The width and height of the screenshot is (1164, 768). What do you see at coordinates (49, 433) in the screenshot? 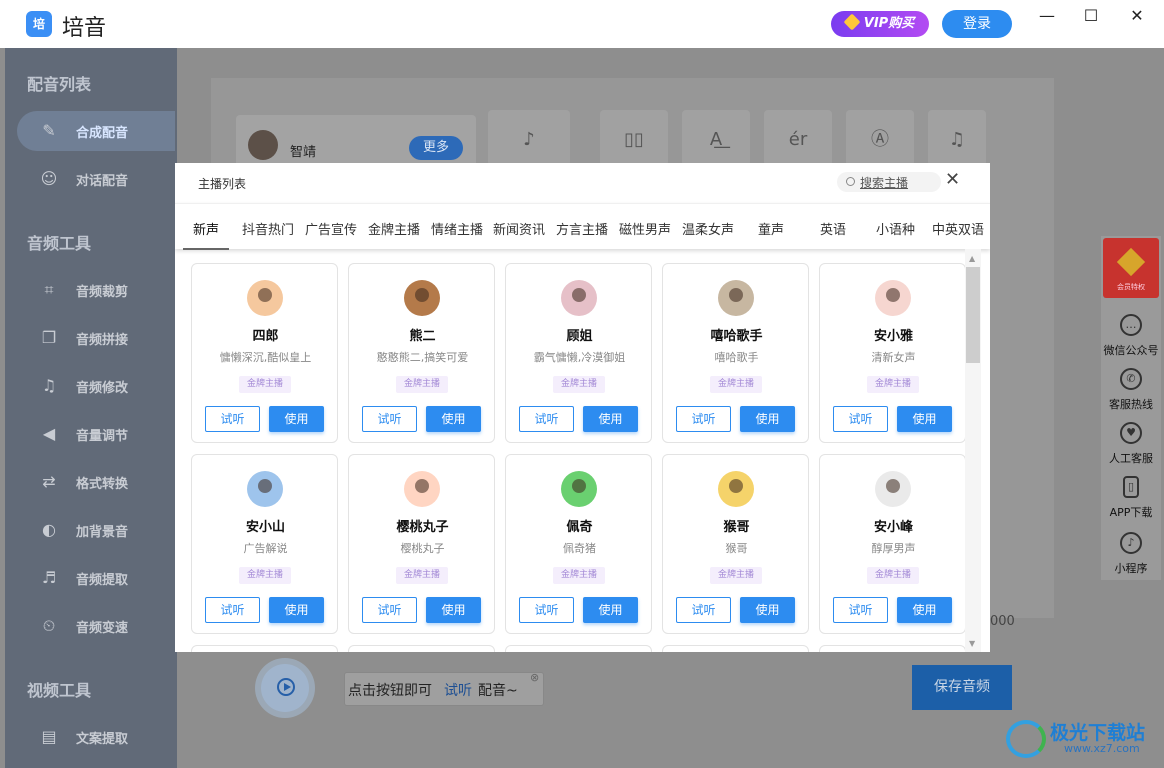
I see `volume-icon: ◀` at bounding box center [49, 433].